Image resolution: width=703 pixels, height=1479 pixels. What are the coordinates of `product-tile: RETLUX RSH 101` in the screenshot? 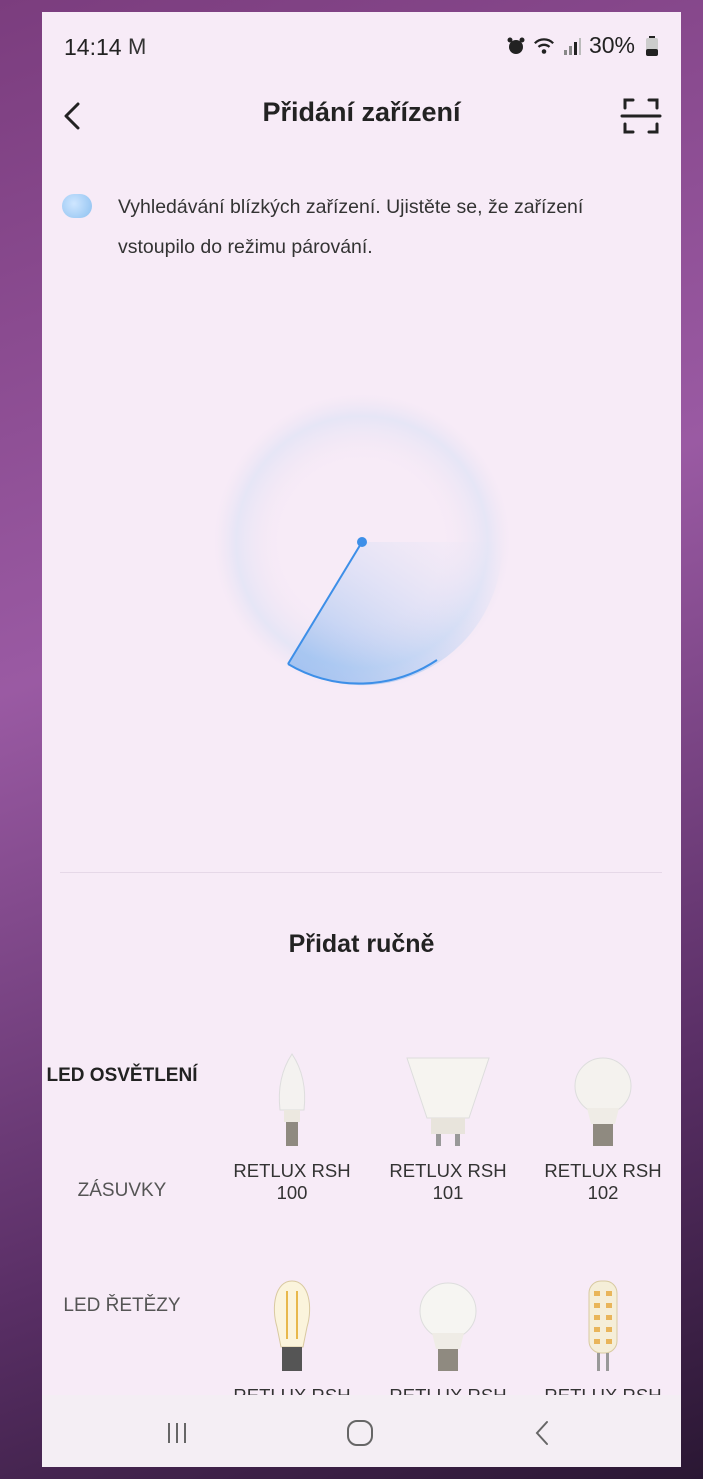 It's located at (448, 1128).